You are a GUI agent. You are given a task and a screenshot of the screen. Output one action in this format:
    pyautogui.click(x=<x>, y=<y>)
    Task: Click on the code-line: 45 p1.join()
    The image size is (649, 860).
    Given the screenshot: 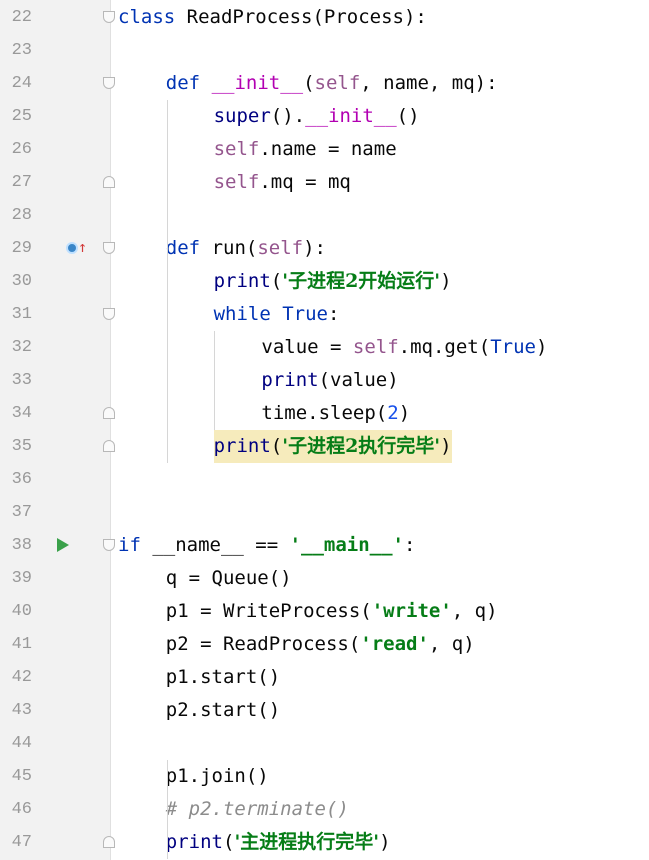 What is the action you would take?
    pyautogui.click(x=324, y=776)
    